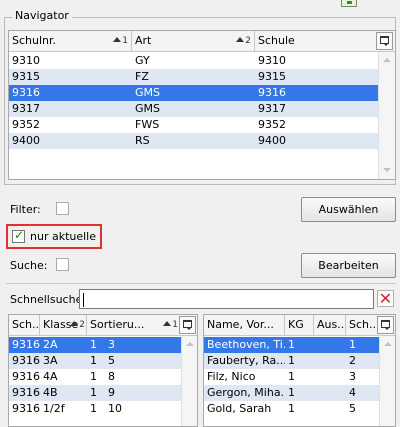 The width and height of the screenshot is (400, 427). Describe the element at coordinates (142, 140) in the screenshot. I see `cell-art: RS` at that location.